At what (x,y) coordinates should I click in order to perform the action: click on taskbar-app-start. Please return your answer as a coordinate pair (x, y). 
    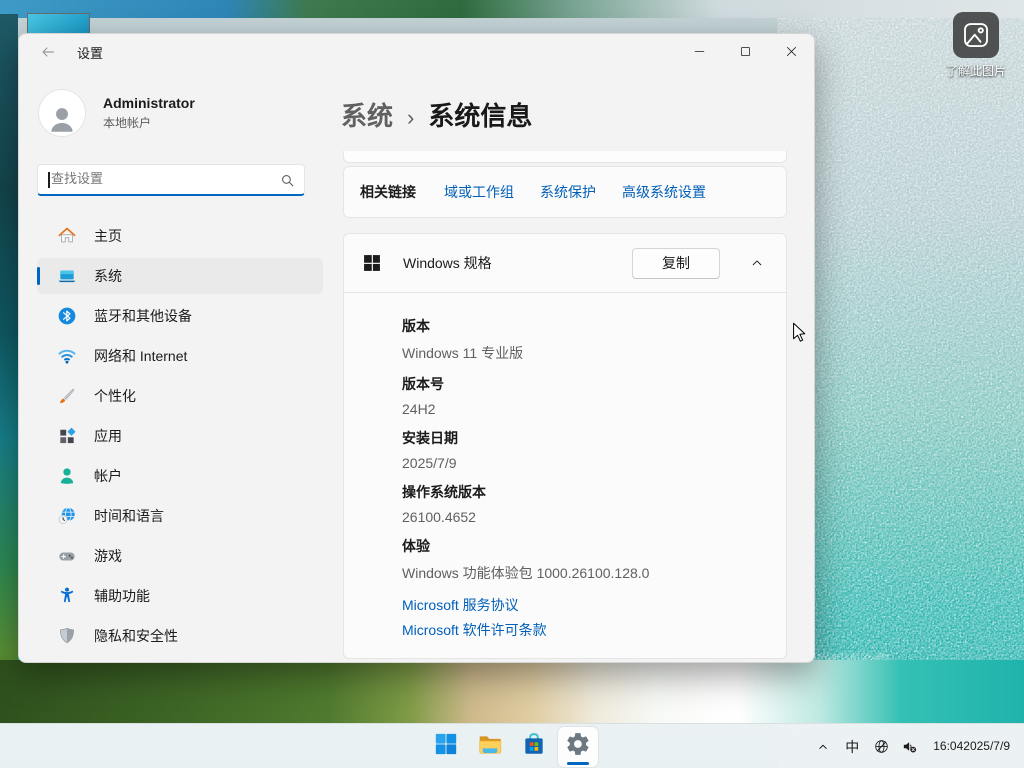
    Looking at the image, I should click on (446, 747).